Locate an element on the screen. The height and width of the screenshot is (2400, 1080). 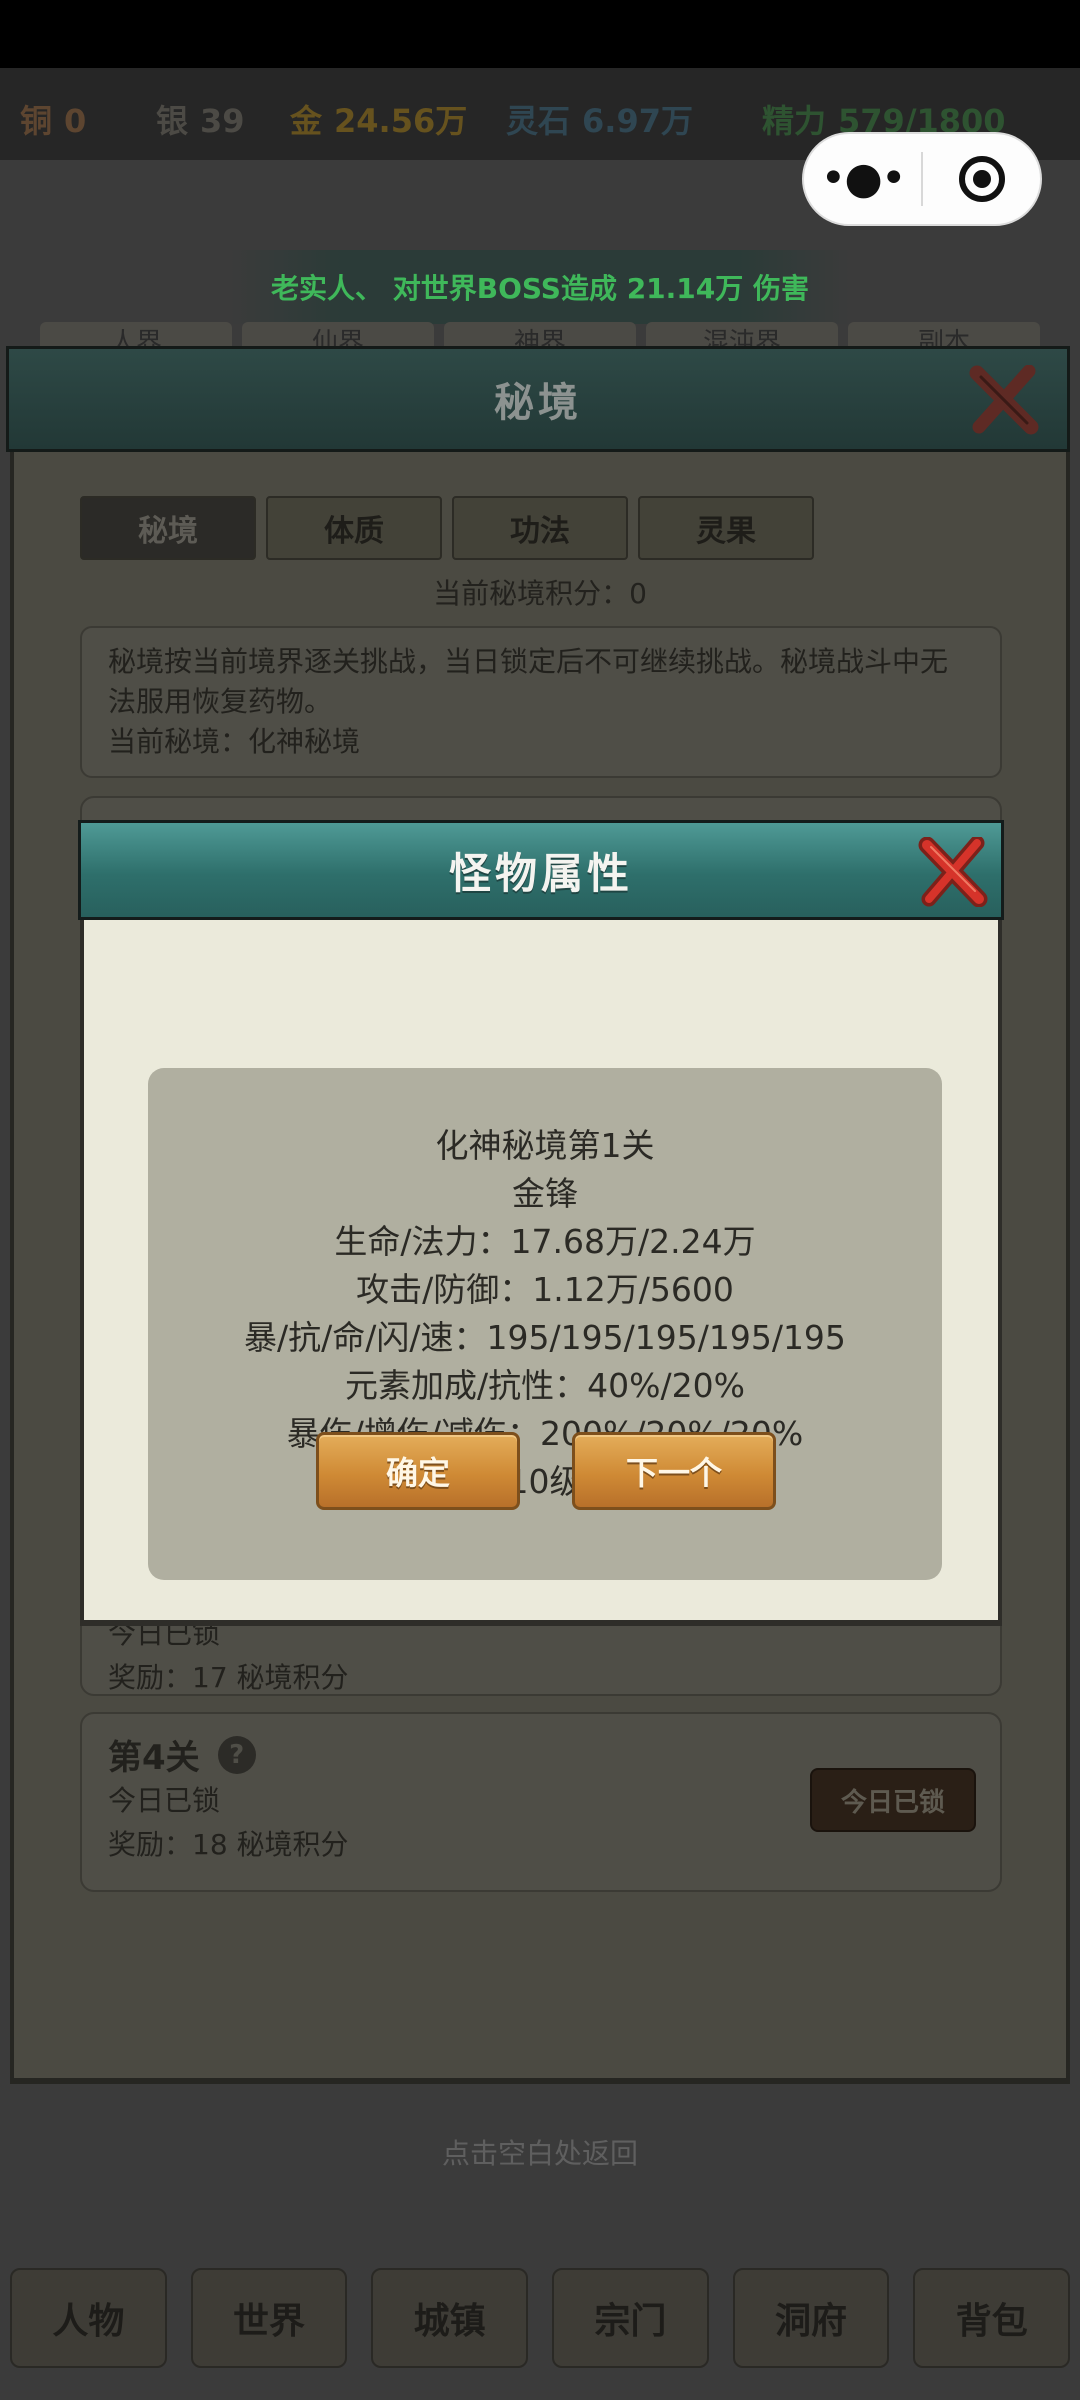
status-bar is located at coordinates (540, 34).